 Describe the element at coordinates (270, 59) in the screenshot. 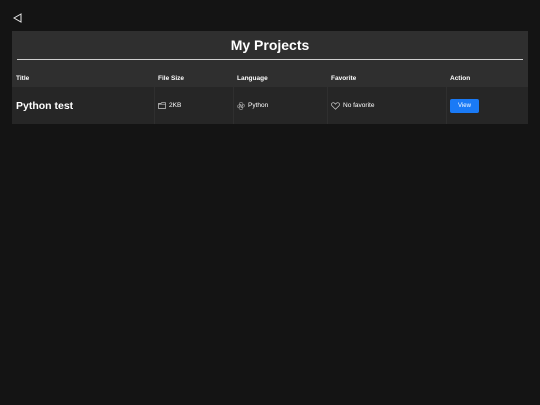

I see `title-divider` at that location.